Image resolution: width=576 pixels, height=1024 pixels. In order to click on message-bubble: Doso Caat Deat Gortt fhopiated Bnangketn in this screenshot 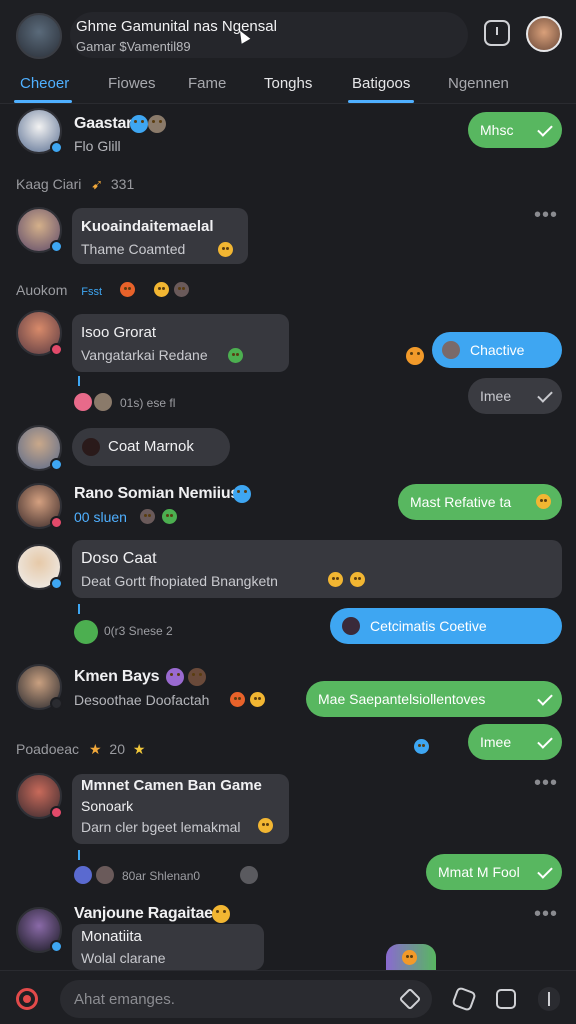, I will do `click(317, 569)`.